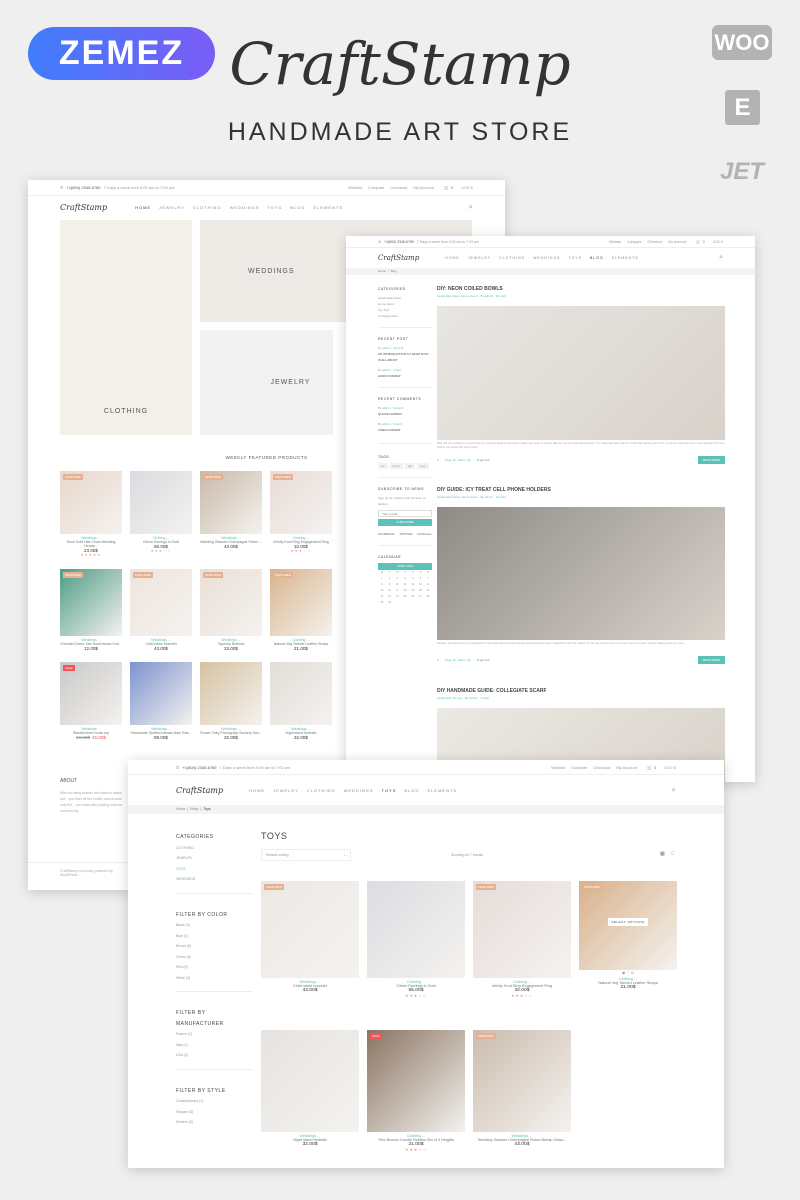 Image resolution: width=800 pixels, height=1200 pixels. I want to click on menu-item-elements: ELEMENTS, so click(625, 258).